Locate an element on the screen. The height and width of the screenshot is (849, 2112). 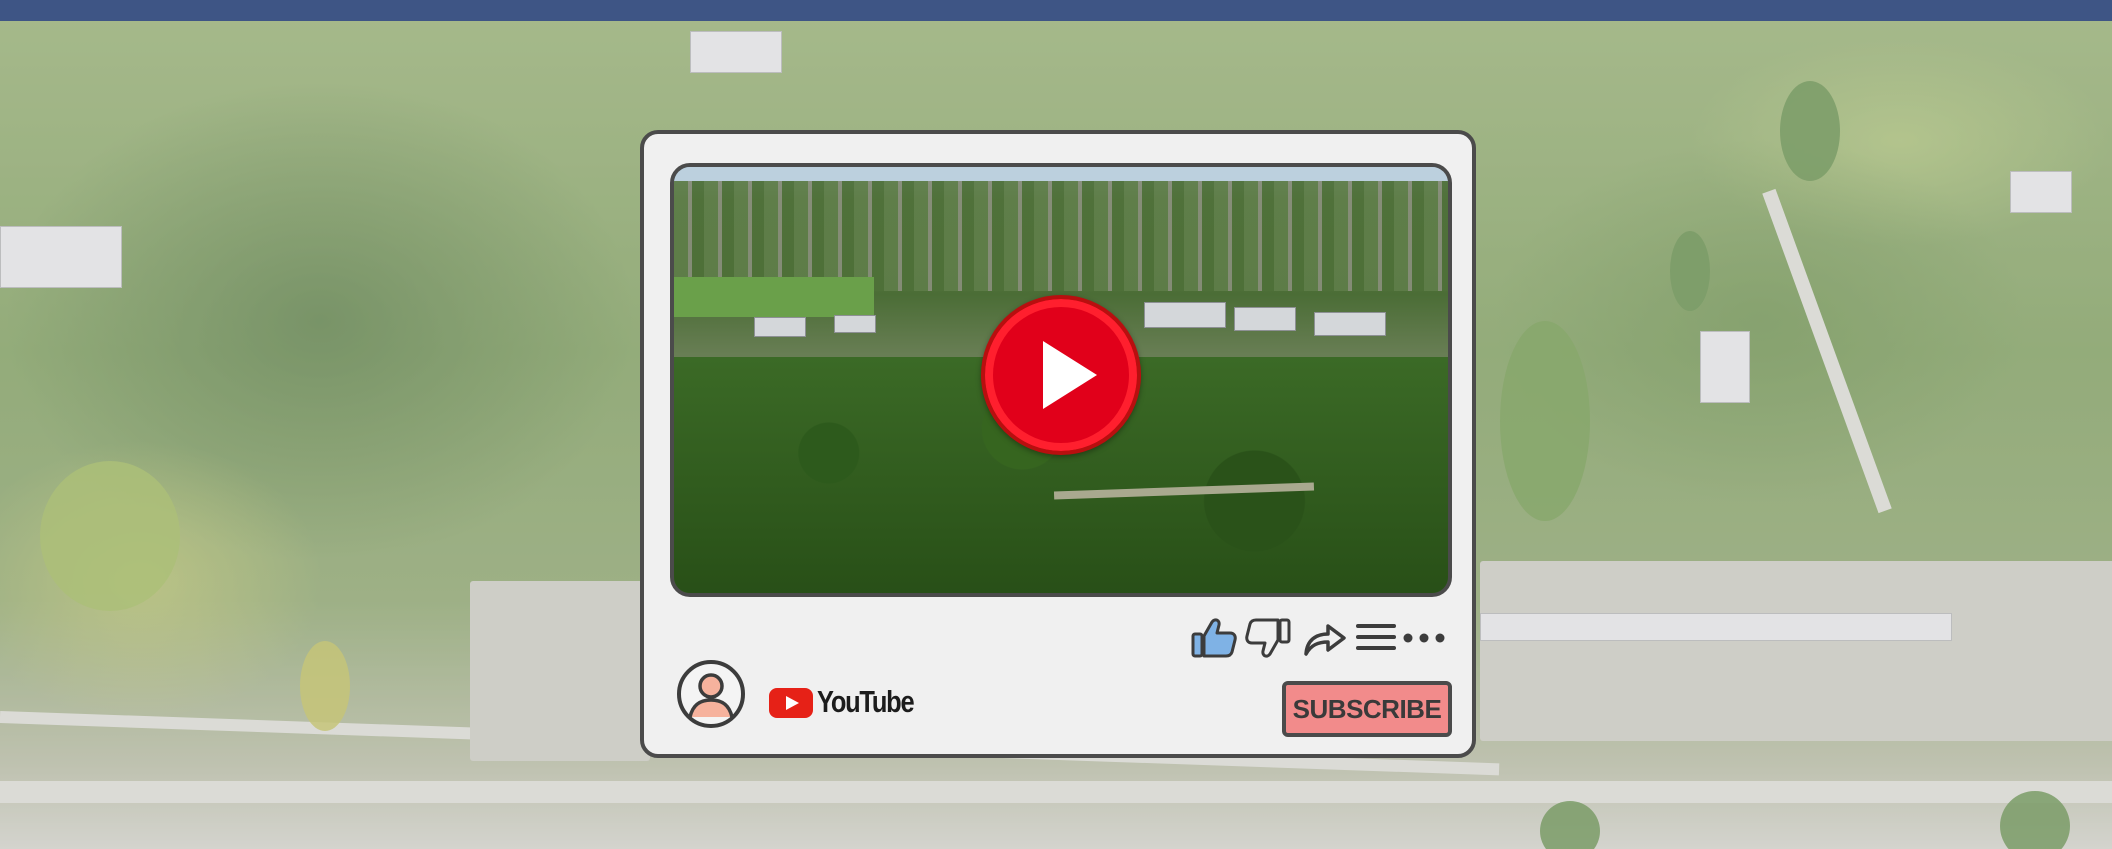
playlist-button is located at coordinates (1376, 638).